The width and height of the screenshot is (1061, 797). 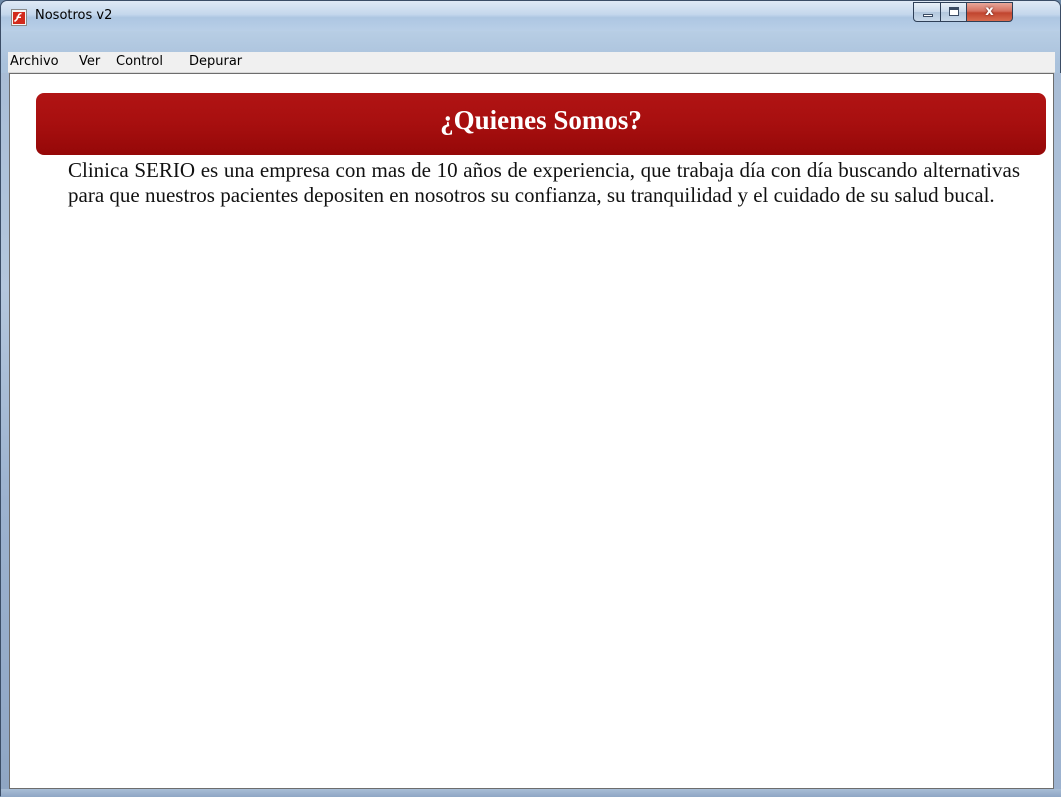 I want to click on maximize-button, so click(x=953, y=12).